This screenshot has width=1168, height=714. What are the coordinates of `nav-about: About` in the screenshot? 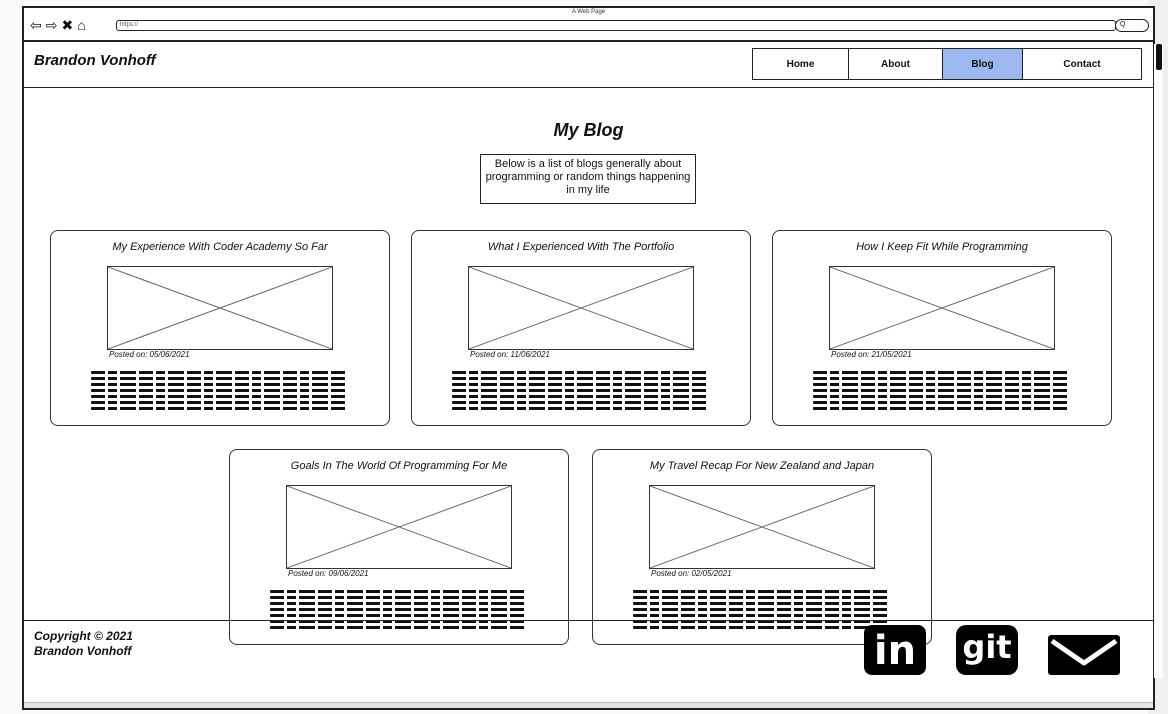 It's located at (896, 64).